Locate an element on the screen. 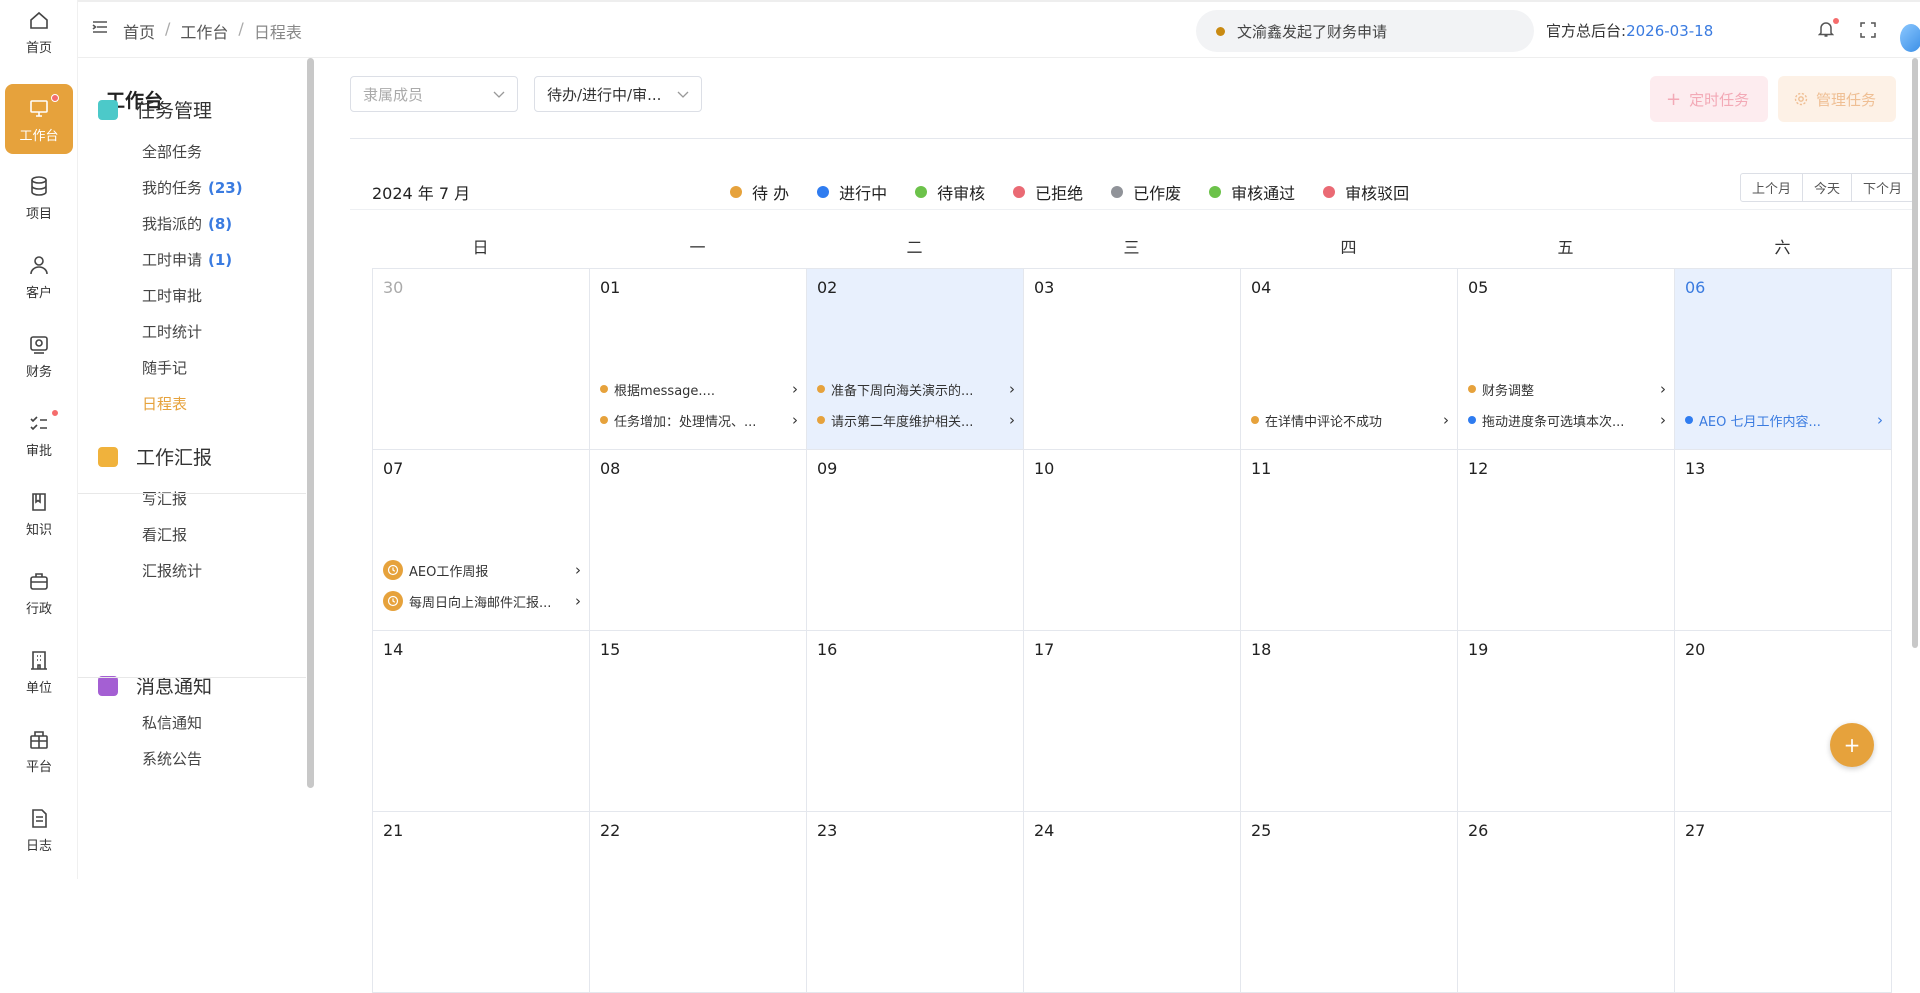 Image resolution: width=1920 pixels, height=993 pixels. sidebar-item-1-2: 汇报统计 is located at coordinates (172, 570).